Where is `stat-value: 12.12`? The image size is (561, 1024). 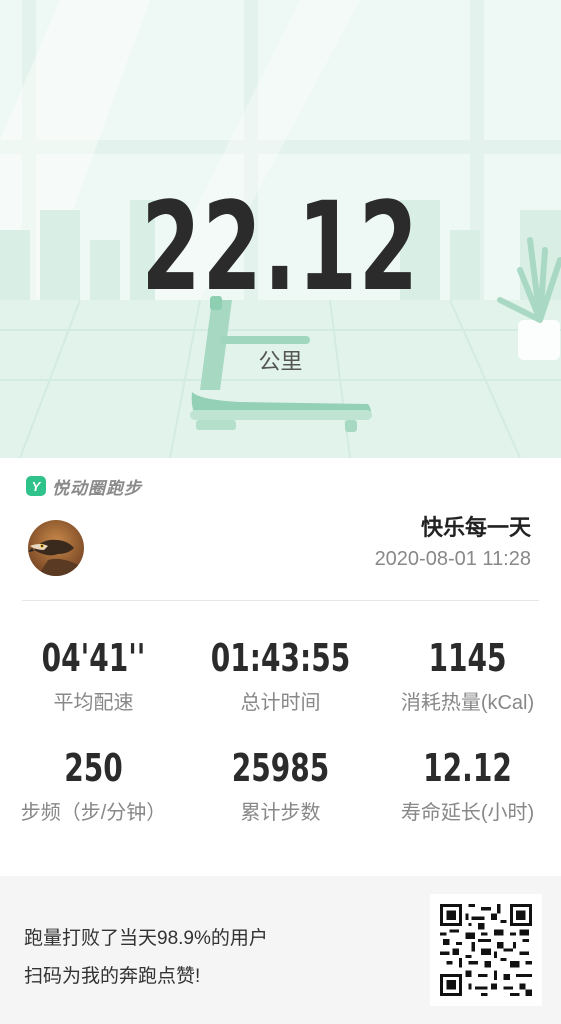
stat-value: 12.12 is located at coordinates (467, 768).